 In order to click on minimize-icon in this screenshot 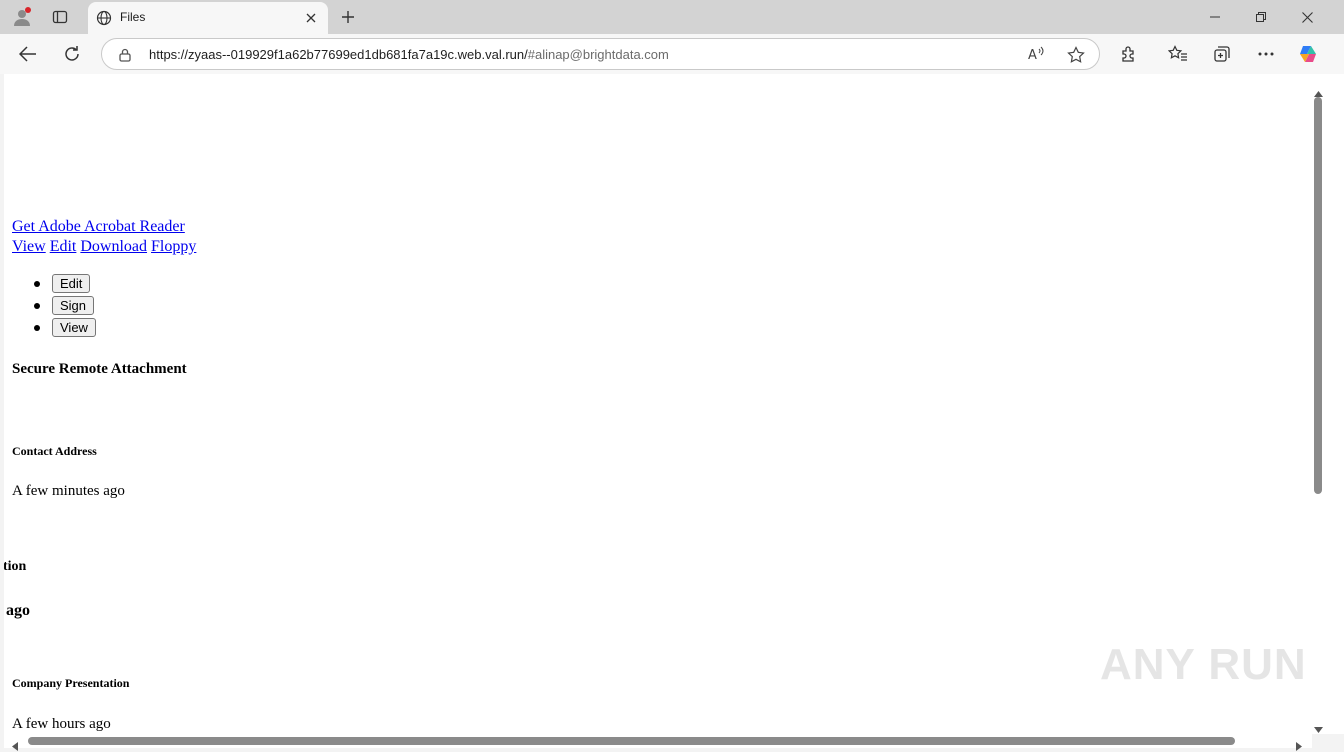, I will do `click(1215, 17)`.